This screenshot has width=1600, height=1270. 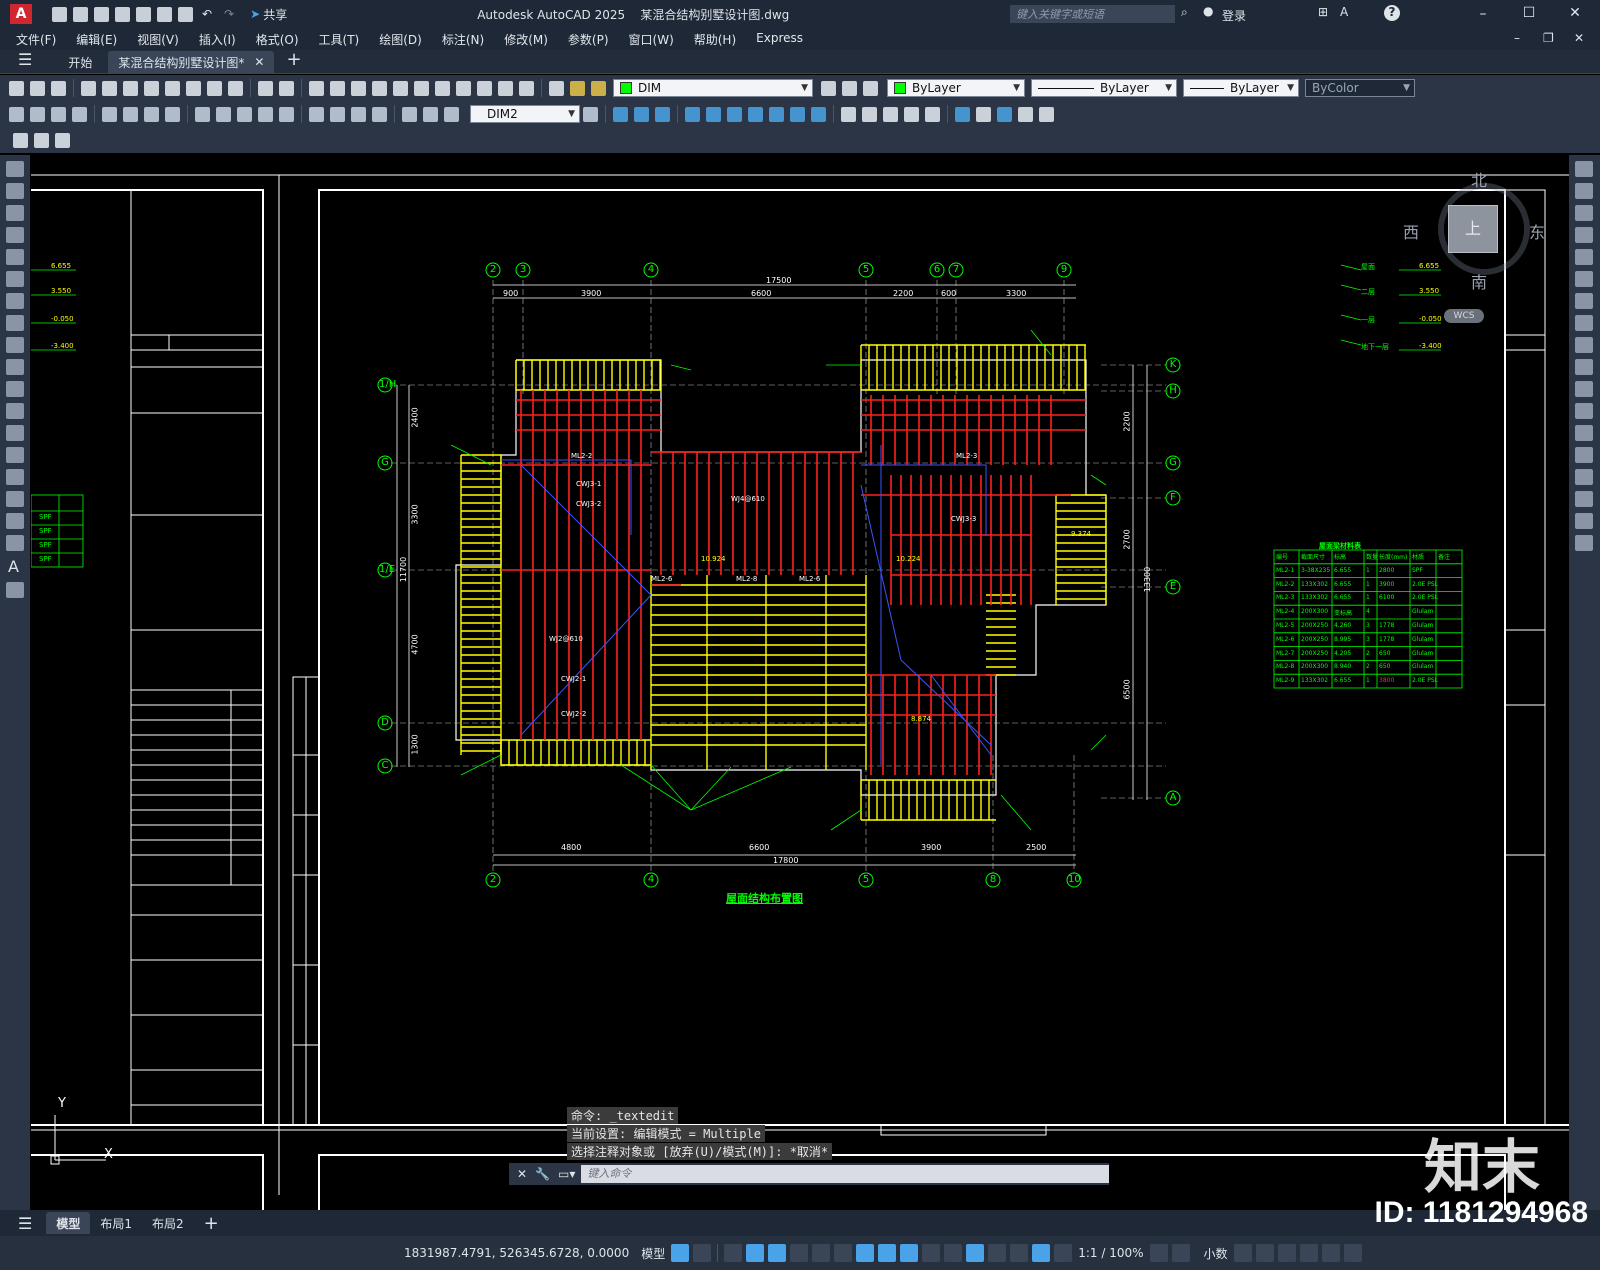 What do you see at coordinates (1234, 15) in the screenshot?
I see `login-button: 登录` at bounding box center [1234, 15].